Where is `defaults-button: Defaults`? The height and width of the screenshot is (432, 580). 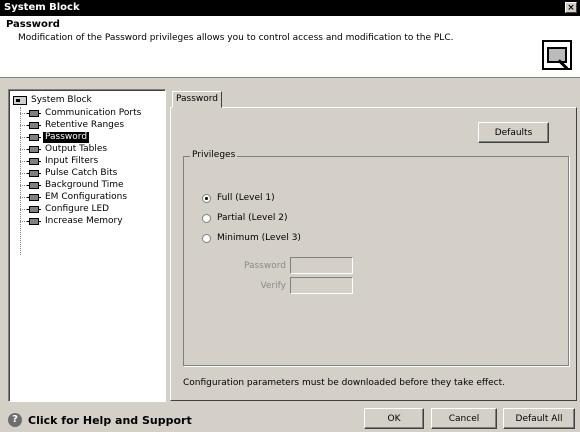
defaults-button: Defaults is located at coordinates (513, 132).